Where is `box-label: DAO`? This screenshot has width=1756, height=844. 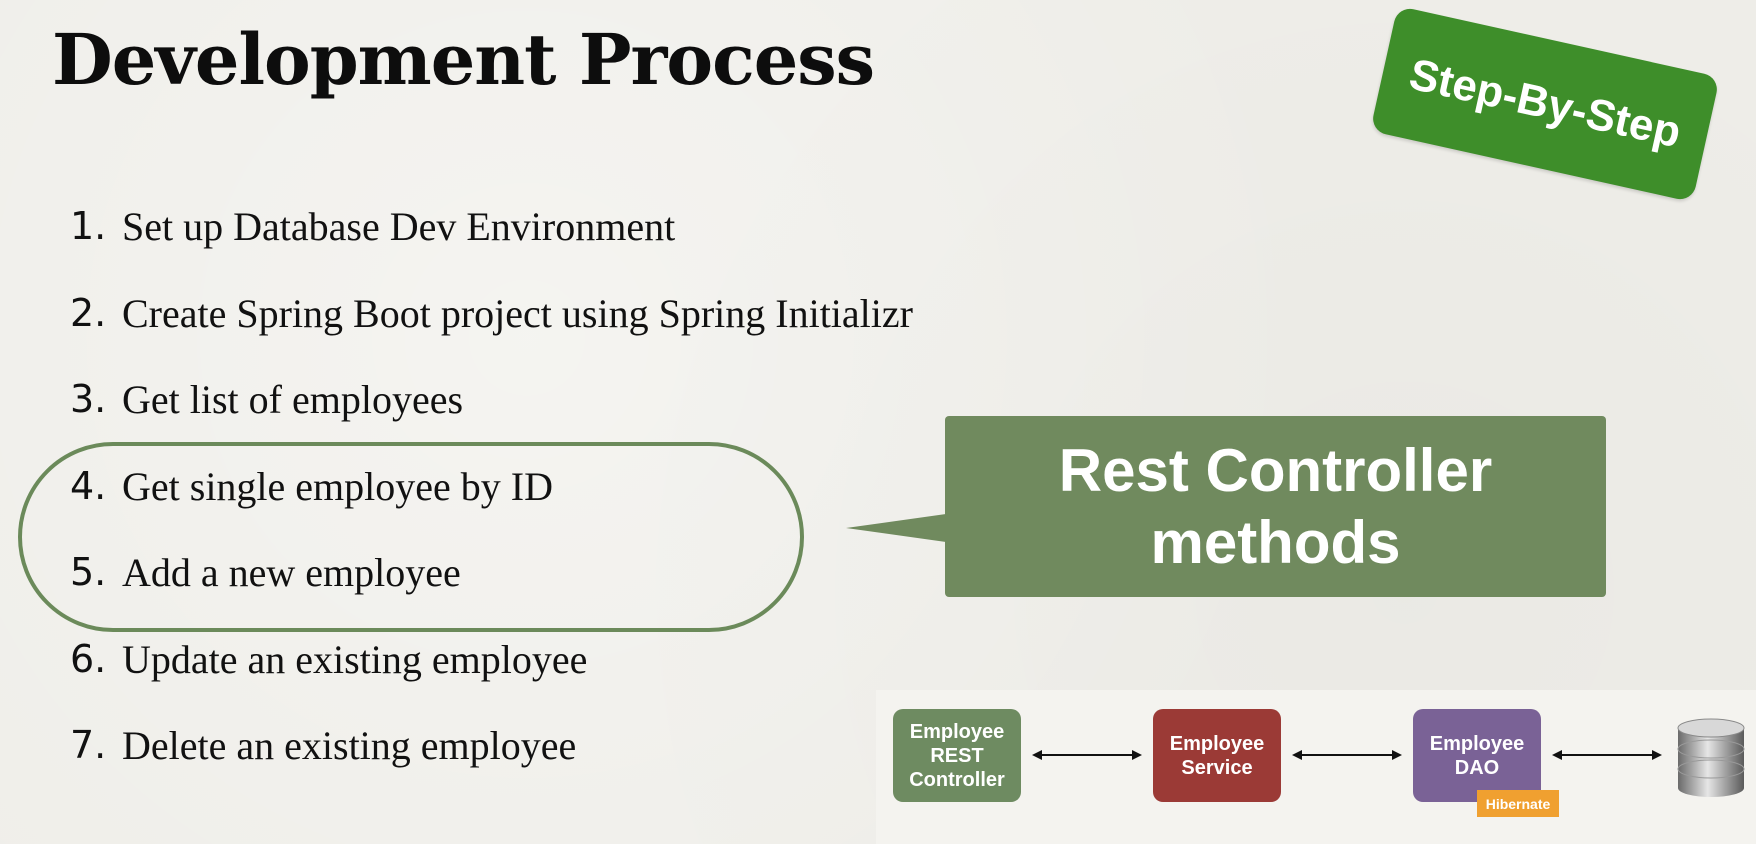 box-label: DAO is located at coordinates (1477, 767).